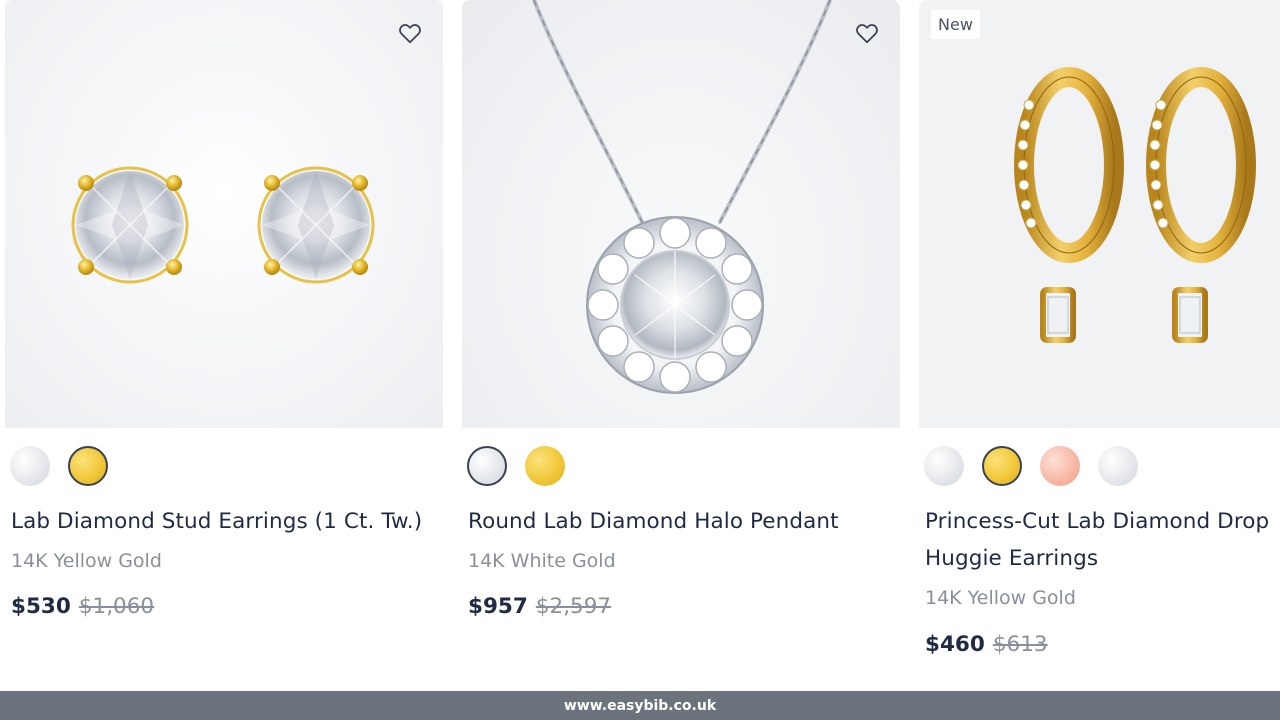  I want to click on footer-bar: www.easybib.co.uk, so click(640, 705).